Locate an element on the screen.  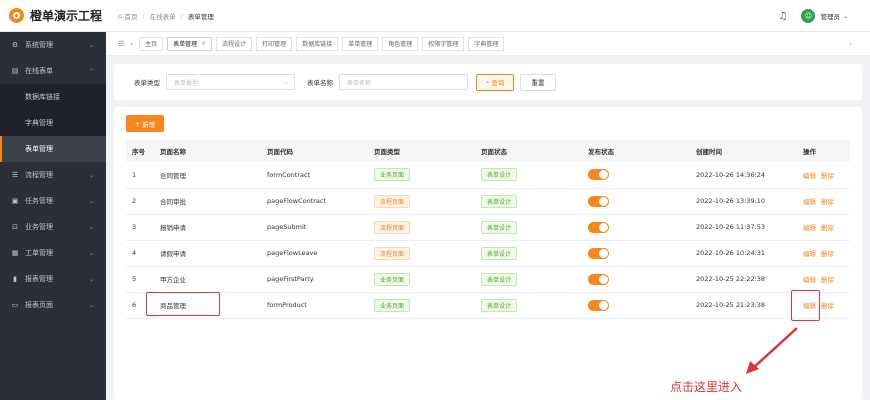
highlight-box-edit is located at coordinates (805, 305).